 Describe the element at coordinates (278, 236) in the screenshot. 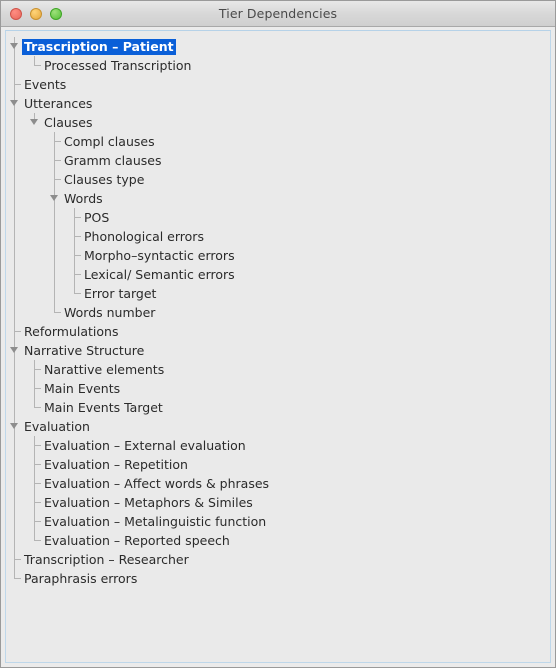

I see `tree-row: Phonological errors` at that location.